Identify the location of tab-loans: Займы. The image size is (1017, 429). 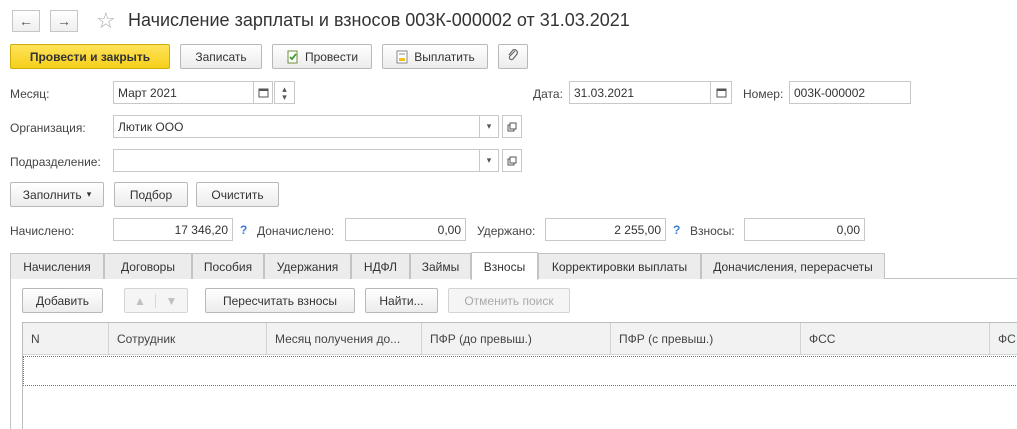
(440, 266).